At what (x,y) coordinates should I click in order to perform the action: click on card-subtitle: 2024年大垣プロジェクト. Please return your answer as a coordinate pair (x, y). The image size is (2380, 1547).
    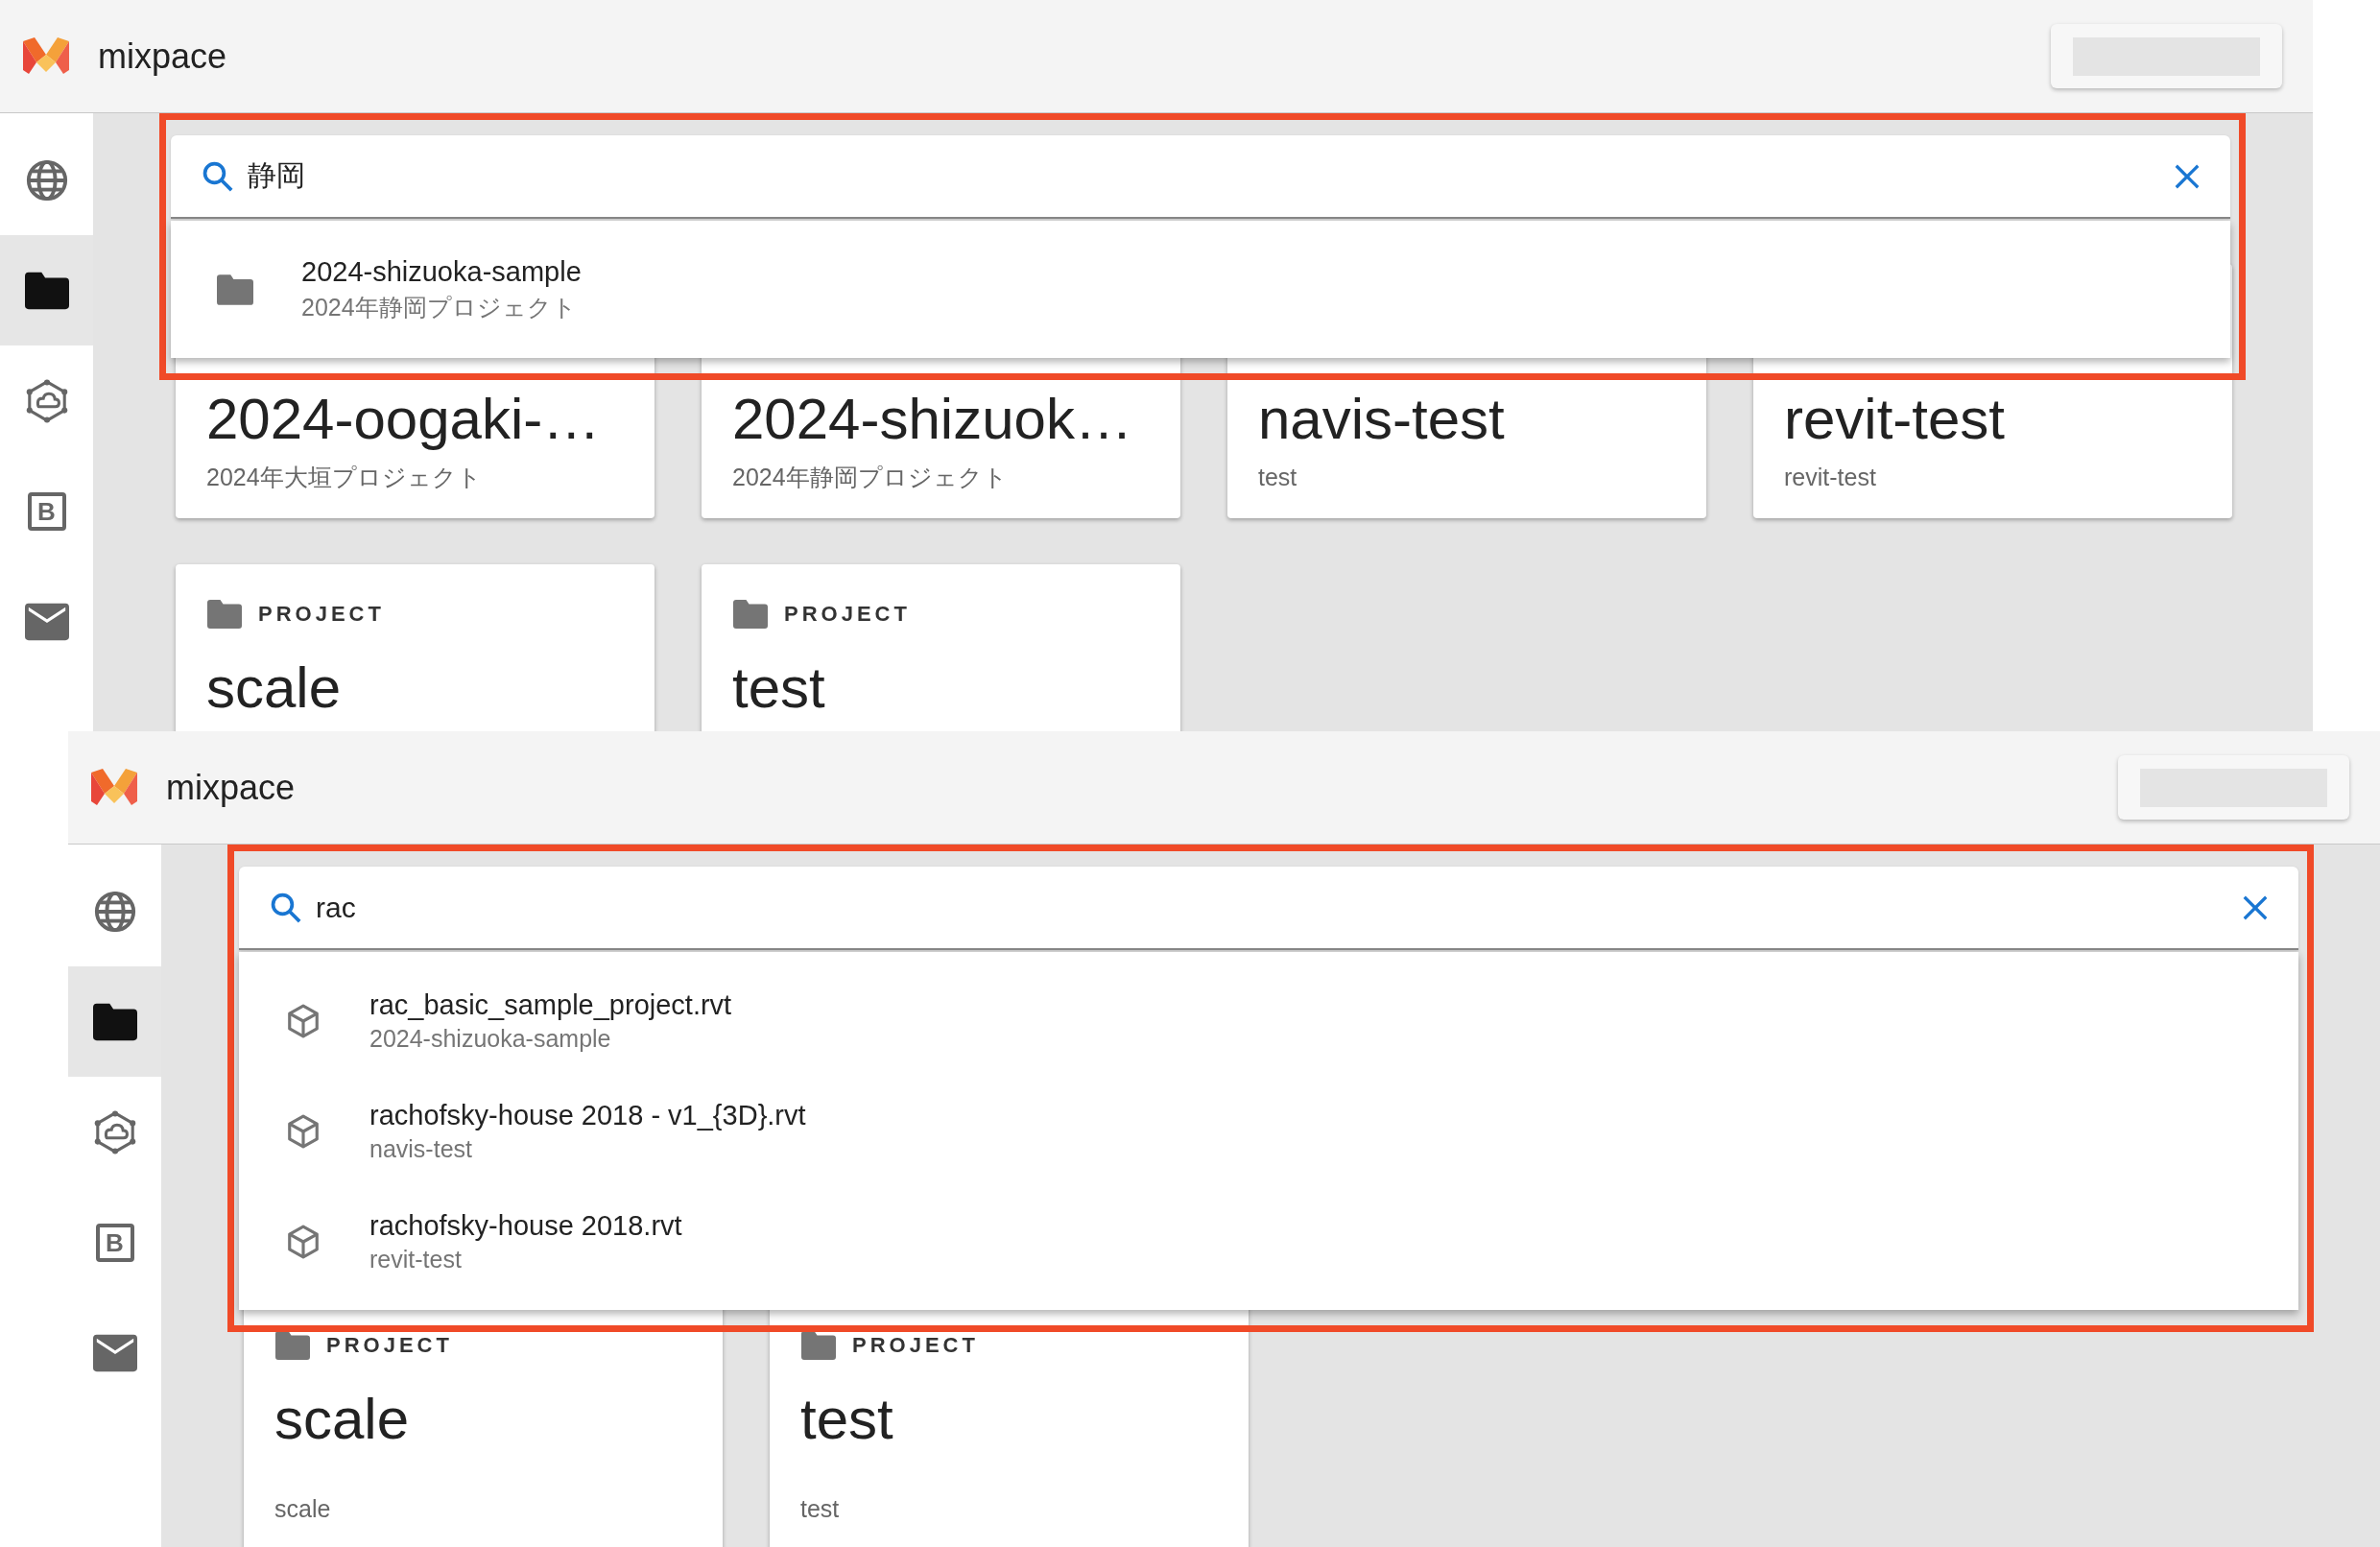
    Looking at the image, I should click on (345, 477).